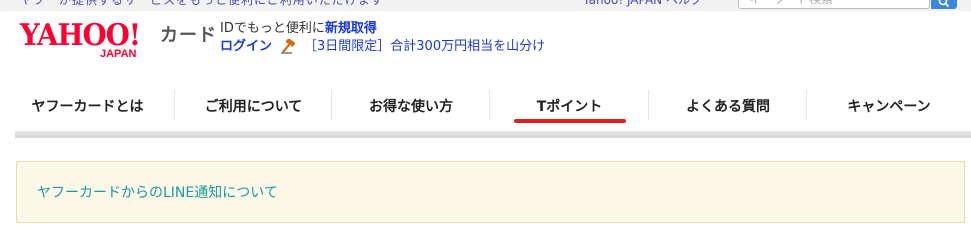  I want to click on nav-item-usage: ご利用について, so click(253, 106).